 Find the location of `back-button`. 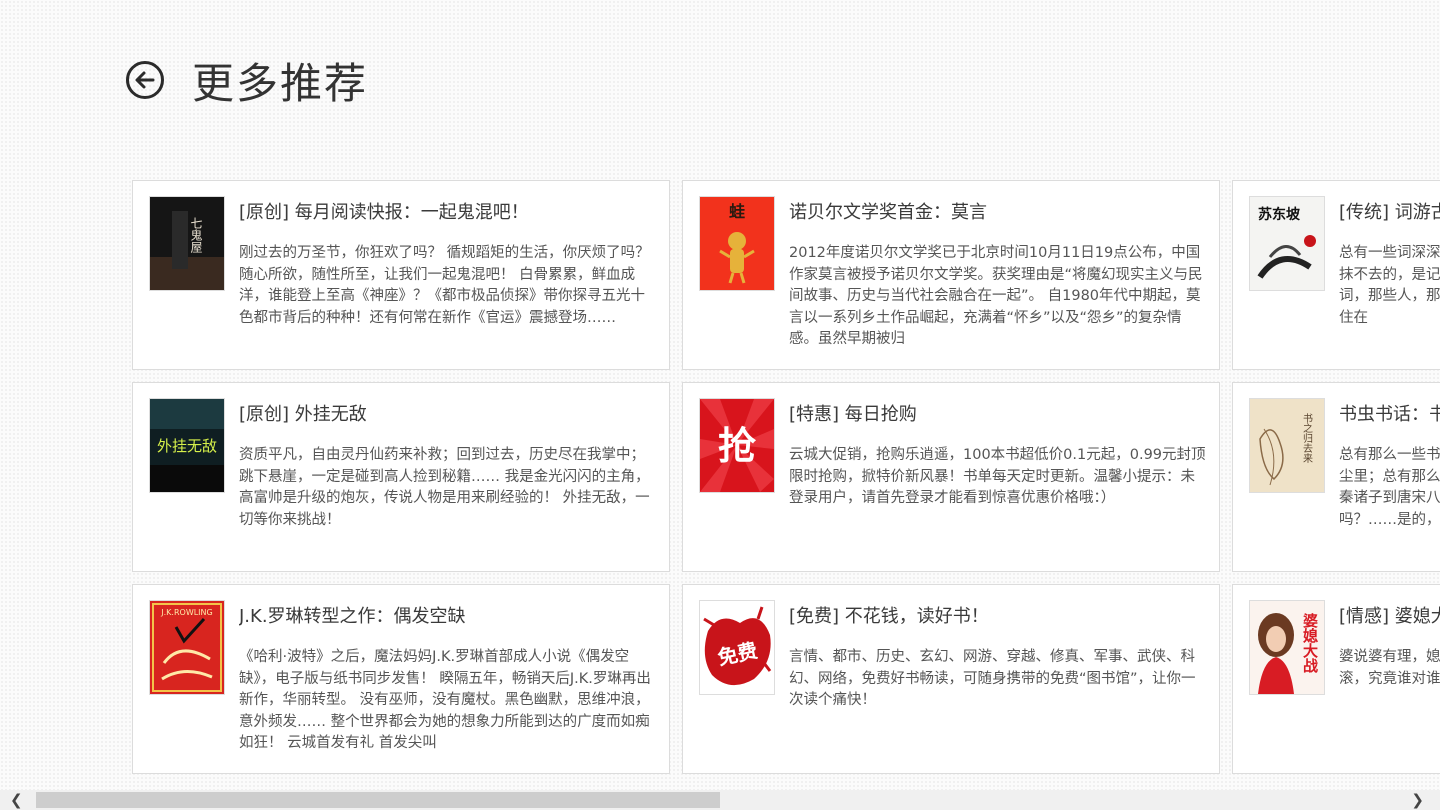

back-button is located at coordinates (145, 80).